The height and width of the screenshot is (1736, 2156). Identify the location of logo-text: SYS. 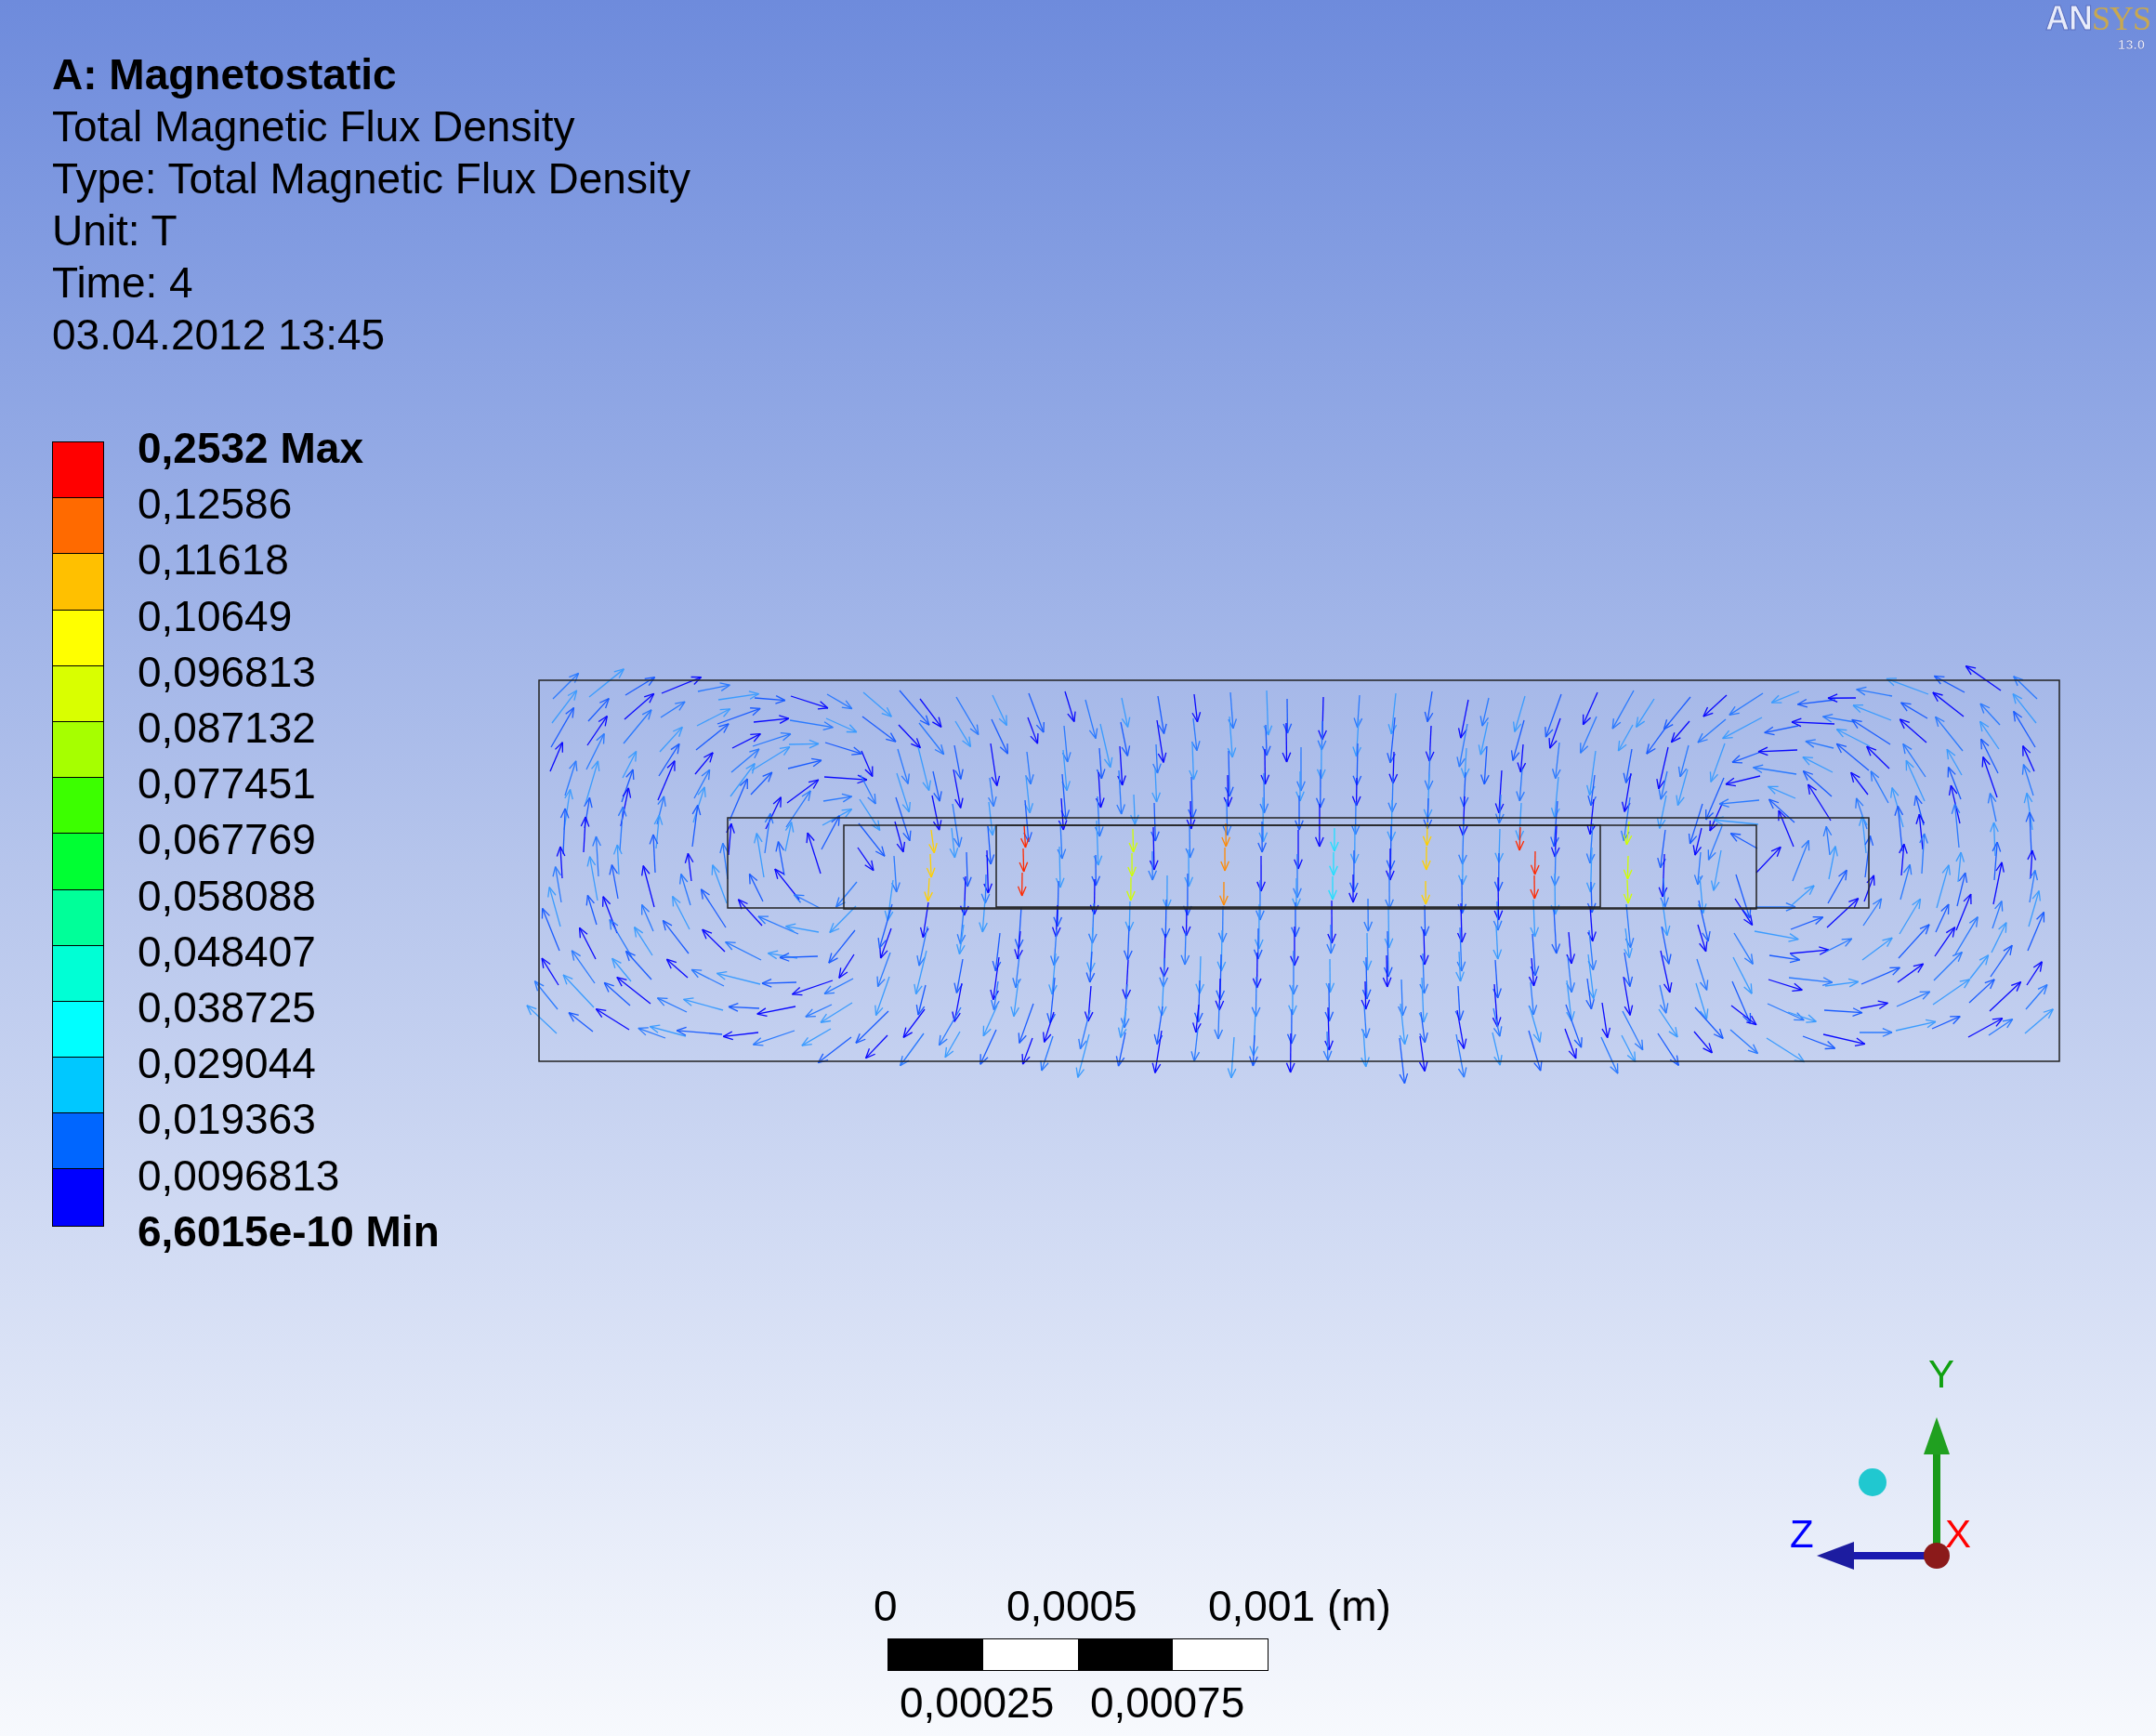
(2121, 19).